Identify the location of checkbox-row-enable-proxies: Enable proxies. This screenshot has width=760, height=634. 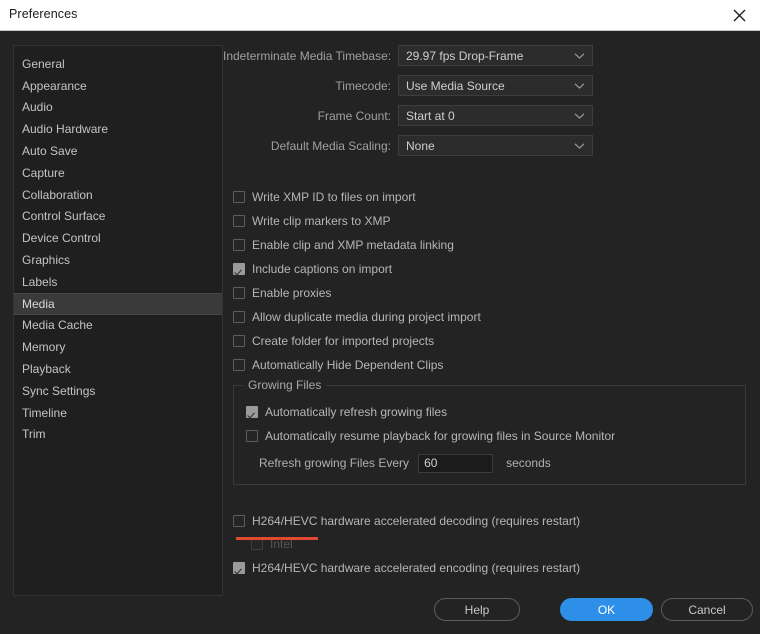
(282, 293).